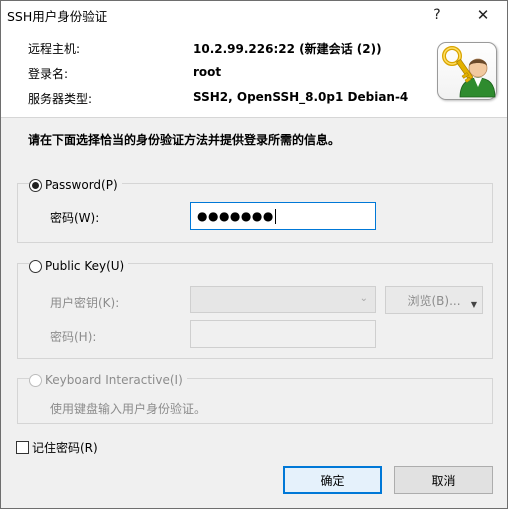 Image resolution: width=508 pixels, height=509 pixels. What do you see at coordinates (35, 185) in the screenshot?
I see `radio-checked-icon` at bounding box center [35, 185].